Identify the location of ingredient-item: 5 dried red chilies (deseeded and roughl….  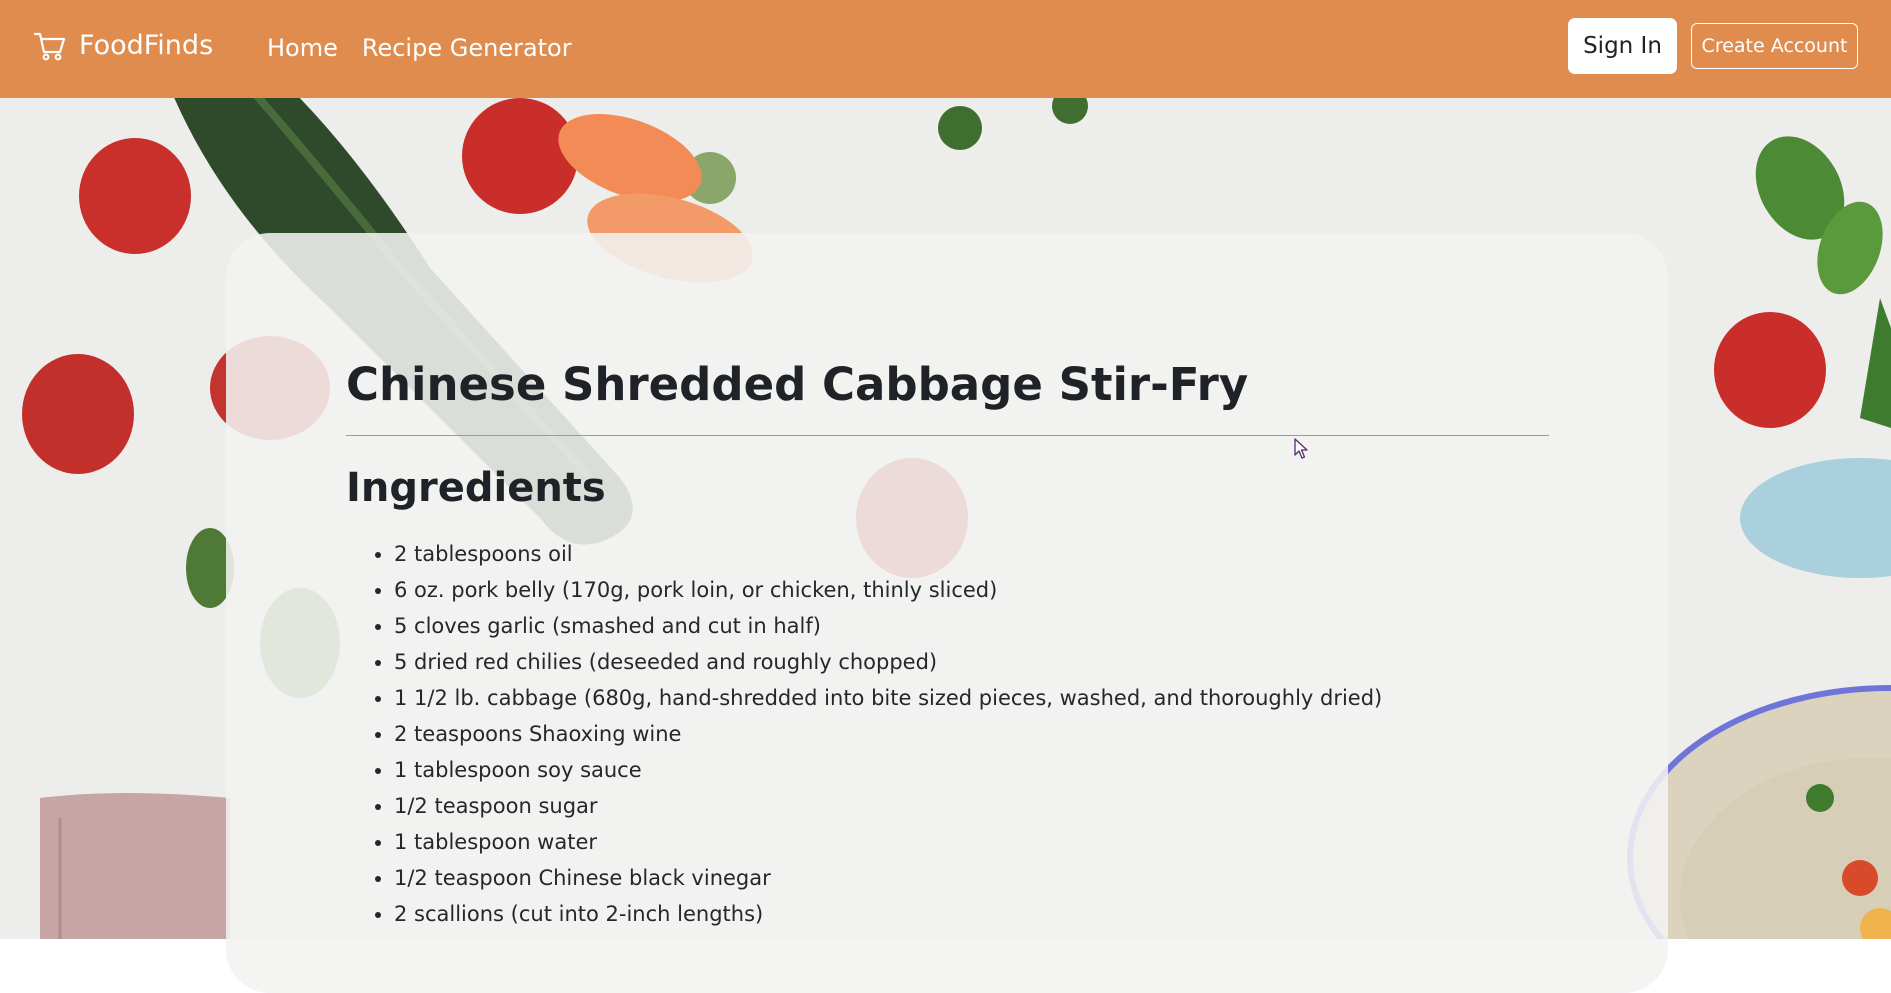
(888, 662).